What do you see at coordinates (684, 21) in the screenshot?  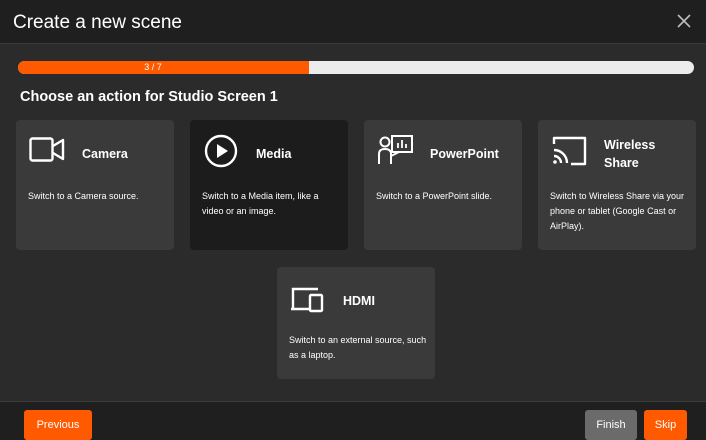 I see `close-icon` at bounding box center [684, 21].